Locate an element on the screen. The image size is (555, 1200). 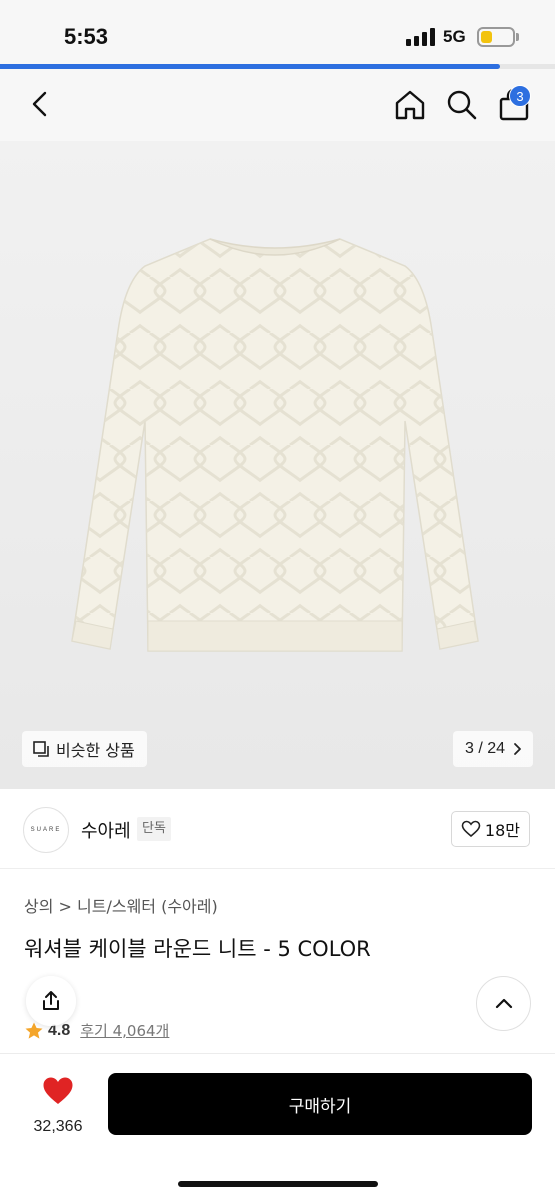
app-header is located at coordinates (277, 105).